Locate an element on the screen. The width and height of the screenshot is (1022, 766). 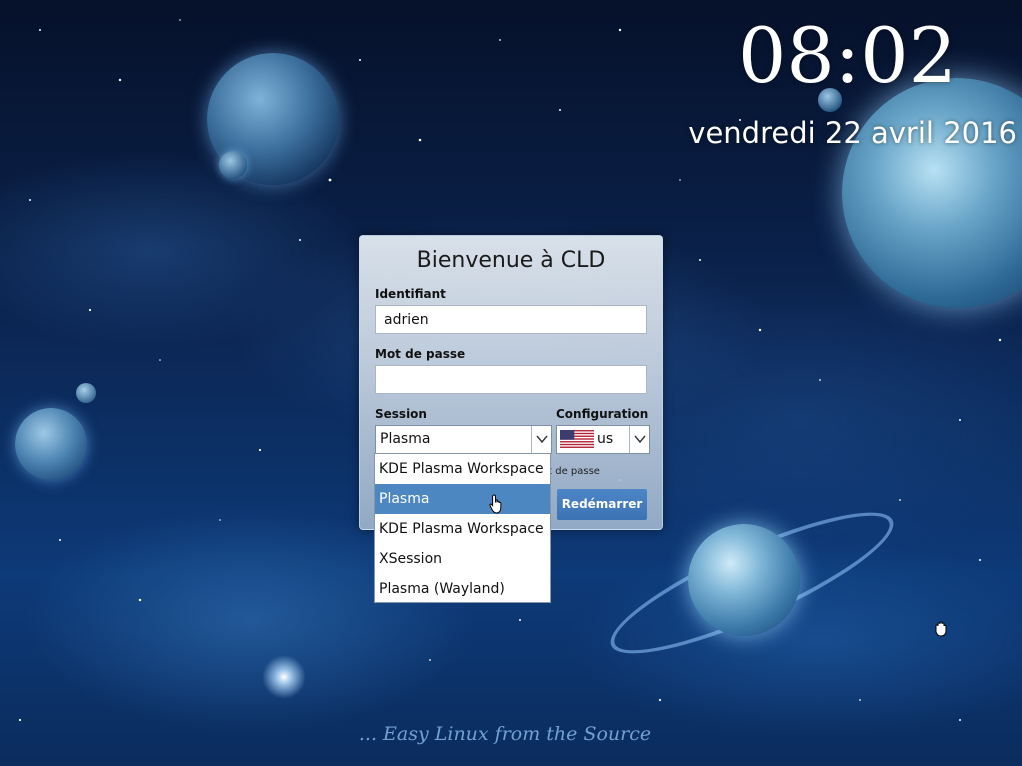
keyboard-layout-combo: us is located at coordinates (603, 439).